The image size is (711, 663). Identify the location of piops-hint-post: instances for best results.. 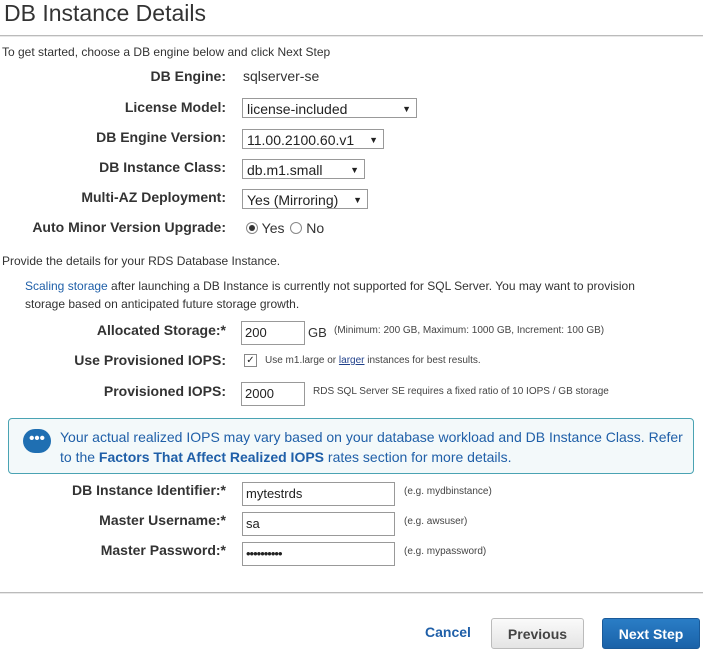
(422, 360).